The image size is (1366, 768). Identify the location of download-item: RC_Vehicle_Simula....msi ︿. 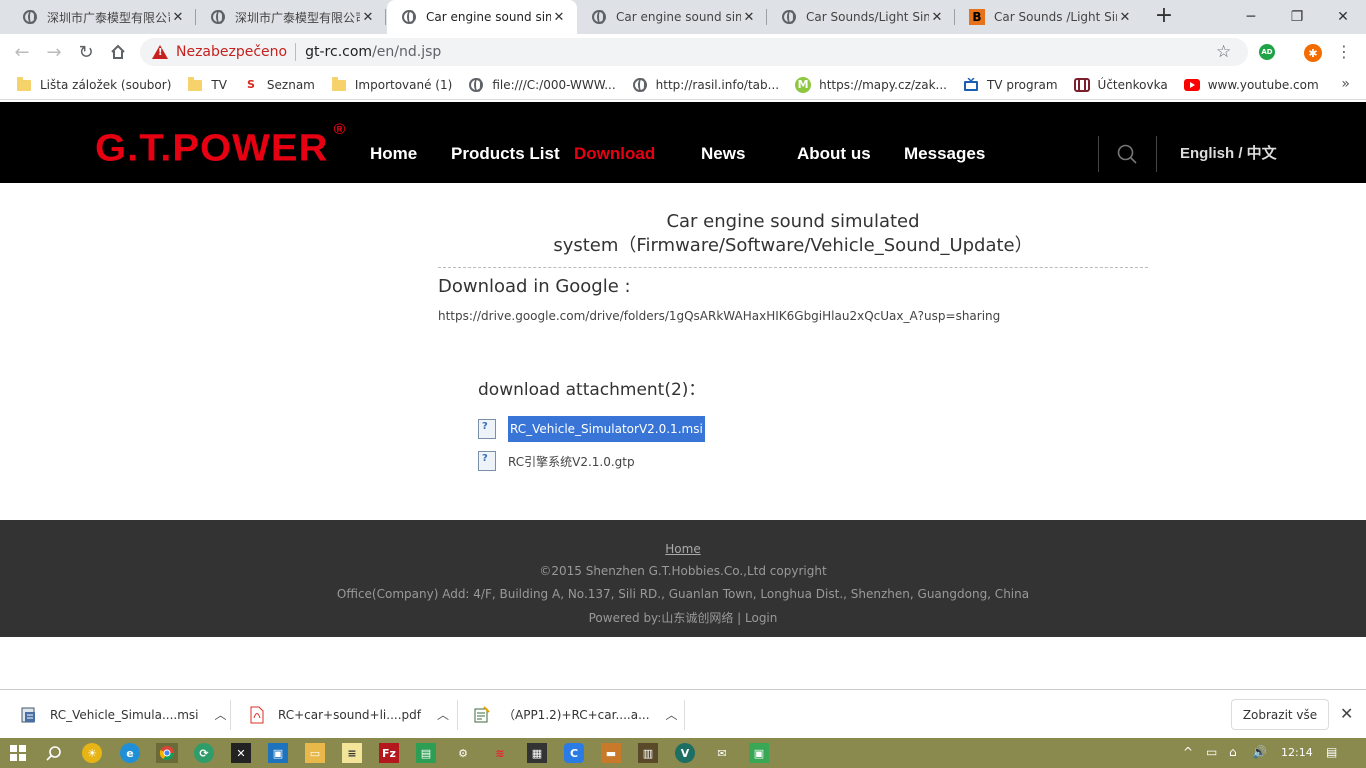
(113, 714).